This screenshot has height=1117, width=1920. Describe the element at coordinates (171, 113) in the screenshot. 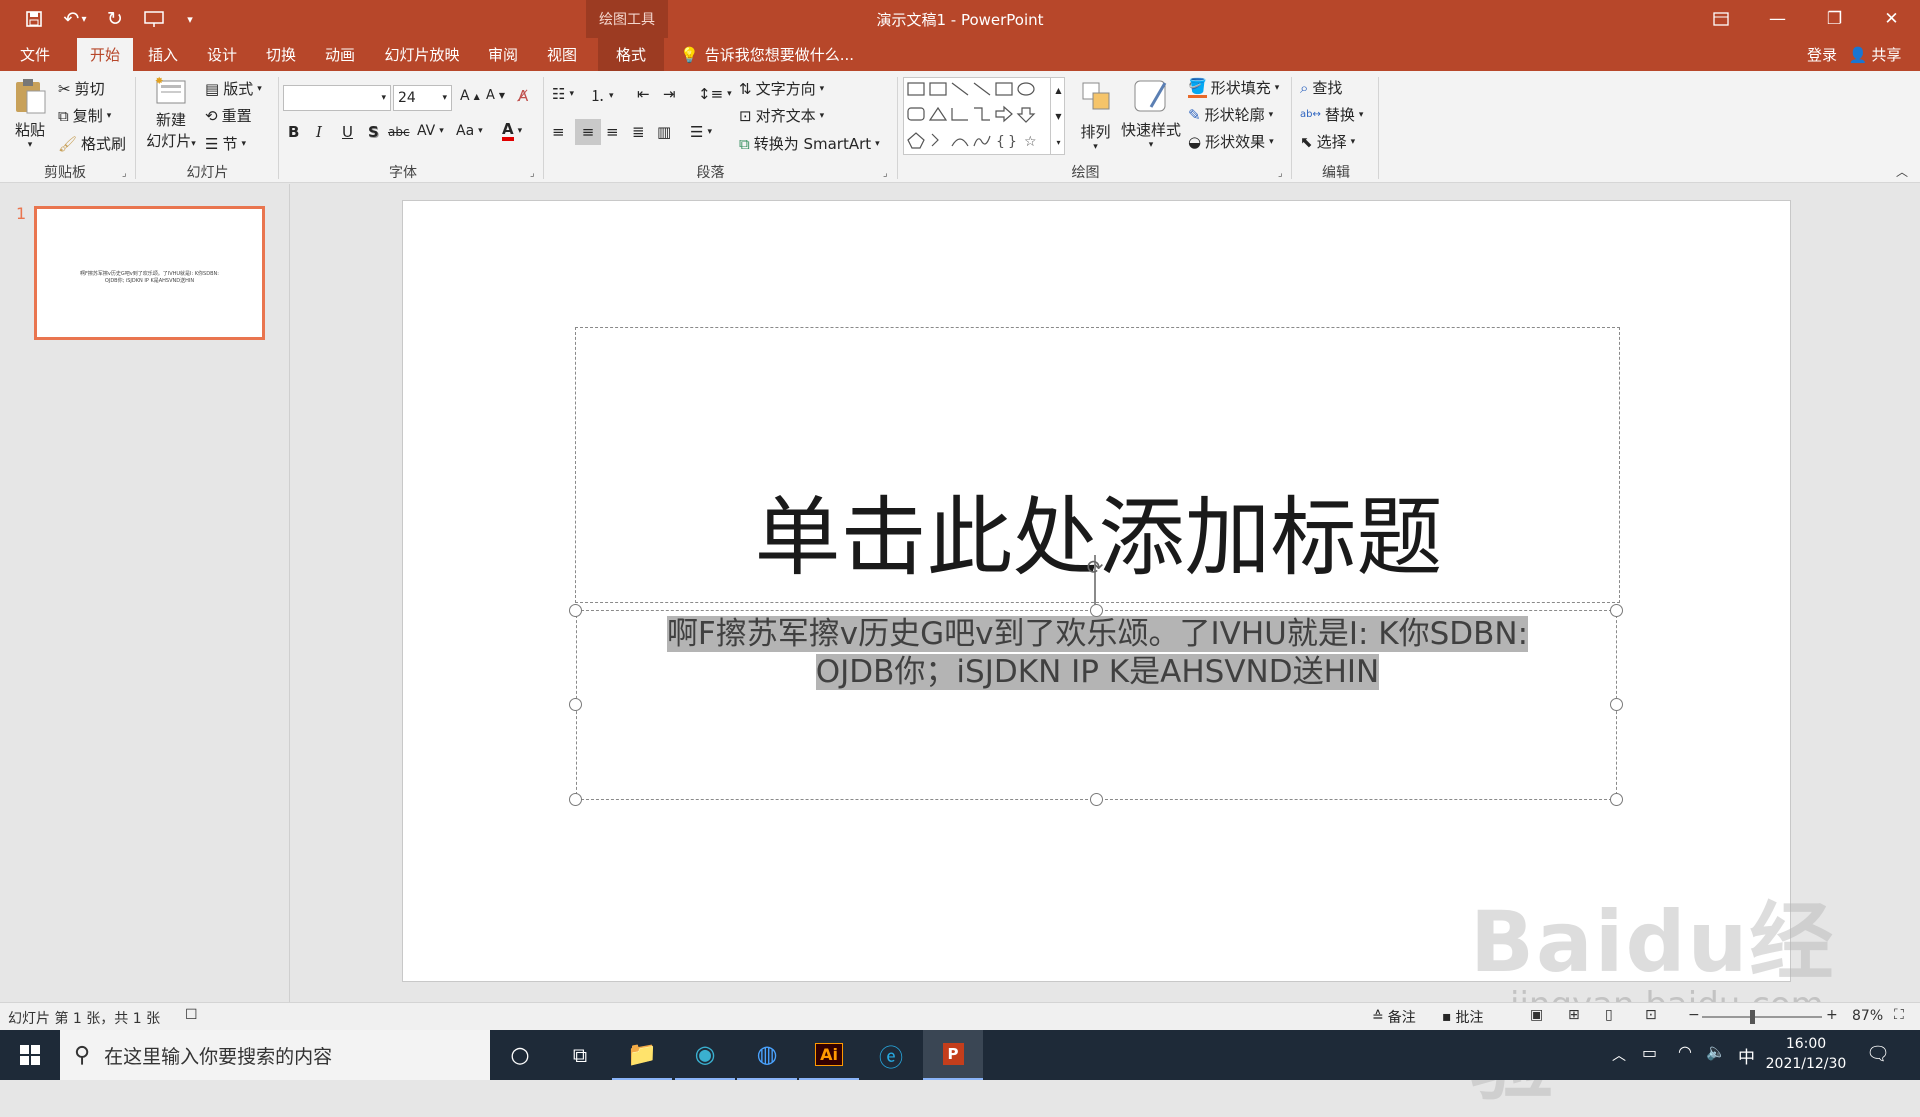

I see `new-slide-button: ✸ 新建 幻灯片▾` at that location.